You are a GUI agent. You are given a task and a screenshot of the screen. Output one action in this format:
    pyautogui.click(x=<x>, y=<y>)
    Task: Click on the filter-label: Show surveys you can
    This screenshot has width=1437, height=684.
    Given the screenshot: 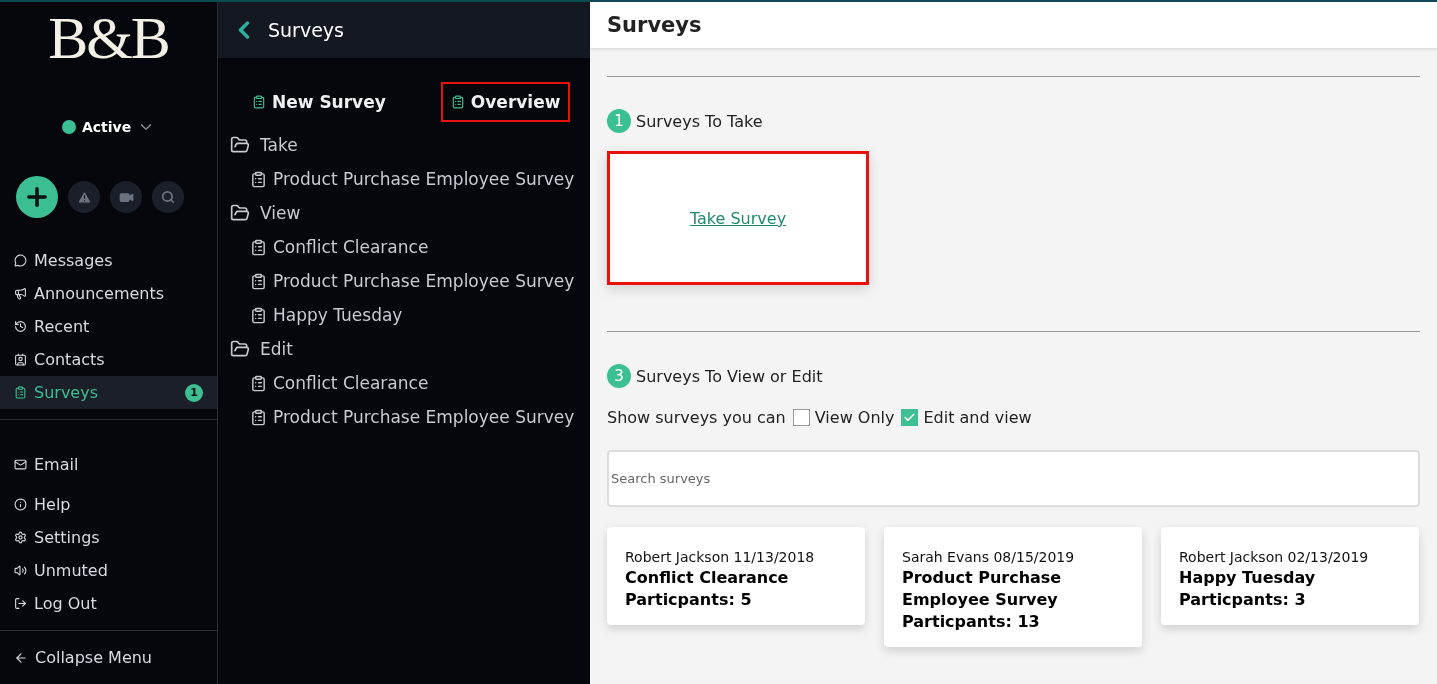 What is the action you would take?
    pyautogui.click(x=696, y=417)
    